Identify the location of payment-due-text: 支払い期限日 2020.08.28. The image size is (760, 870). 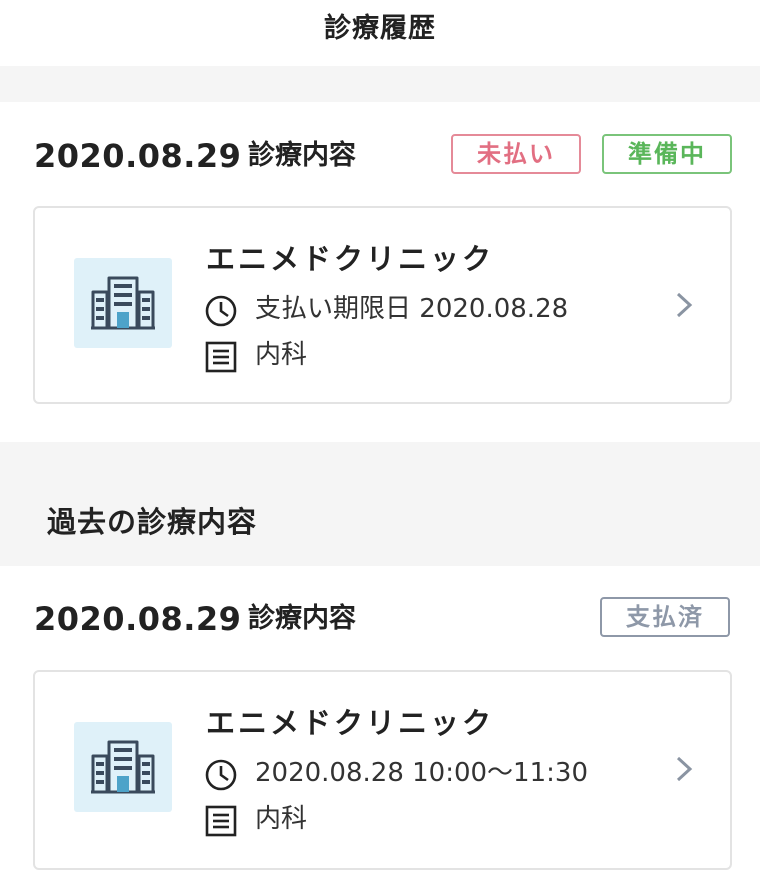
(411, 309).